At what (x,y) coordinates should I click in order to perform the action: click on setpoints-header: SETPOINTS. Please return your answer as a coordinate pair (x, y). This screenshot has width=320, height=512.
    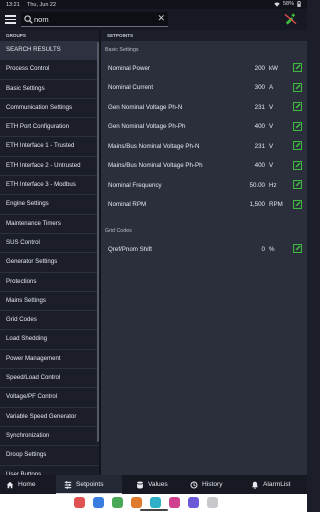
    Looking at the image, I should click on (120, 35).